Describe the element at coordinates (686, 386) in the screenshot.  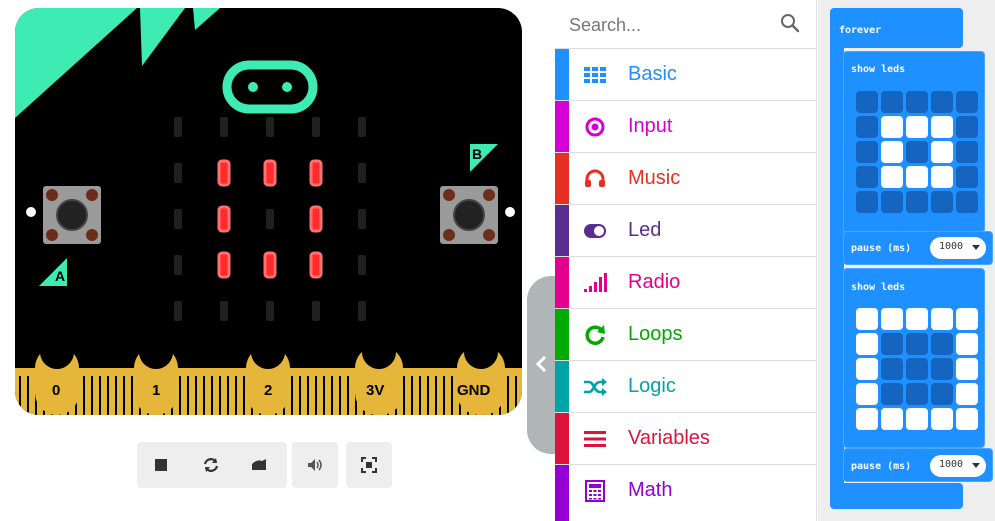
I see `category-logic: Logic` at that location.